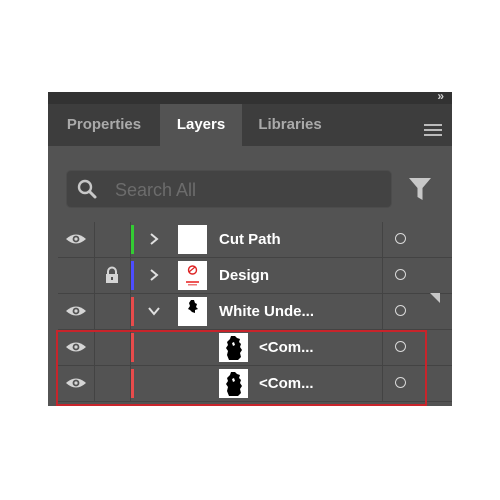 The width and height of the screenshot is (500, 500). I want to click on layer-row-cut-path: Cut Path, so click(255, 240).